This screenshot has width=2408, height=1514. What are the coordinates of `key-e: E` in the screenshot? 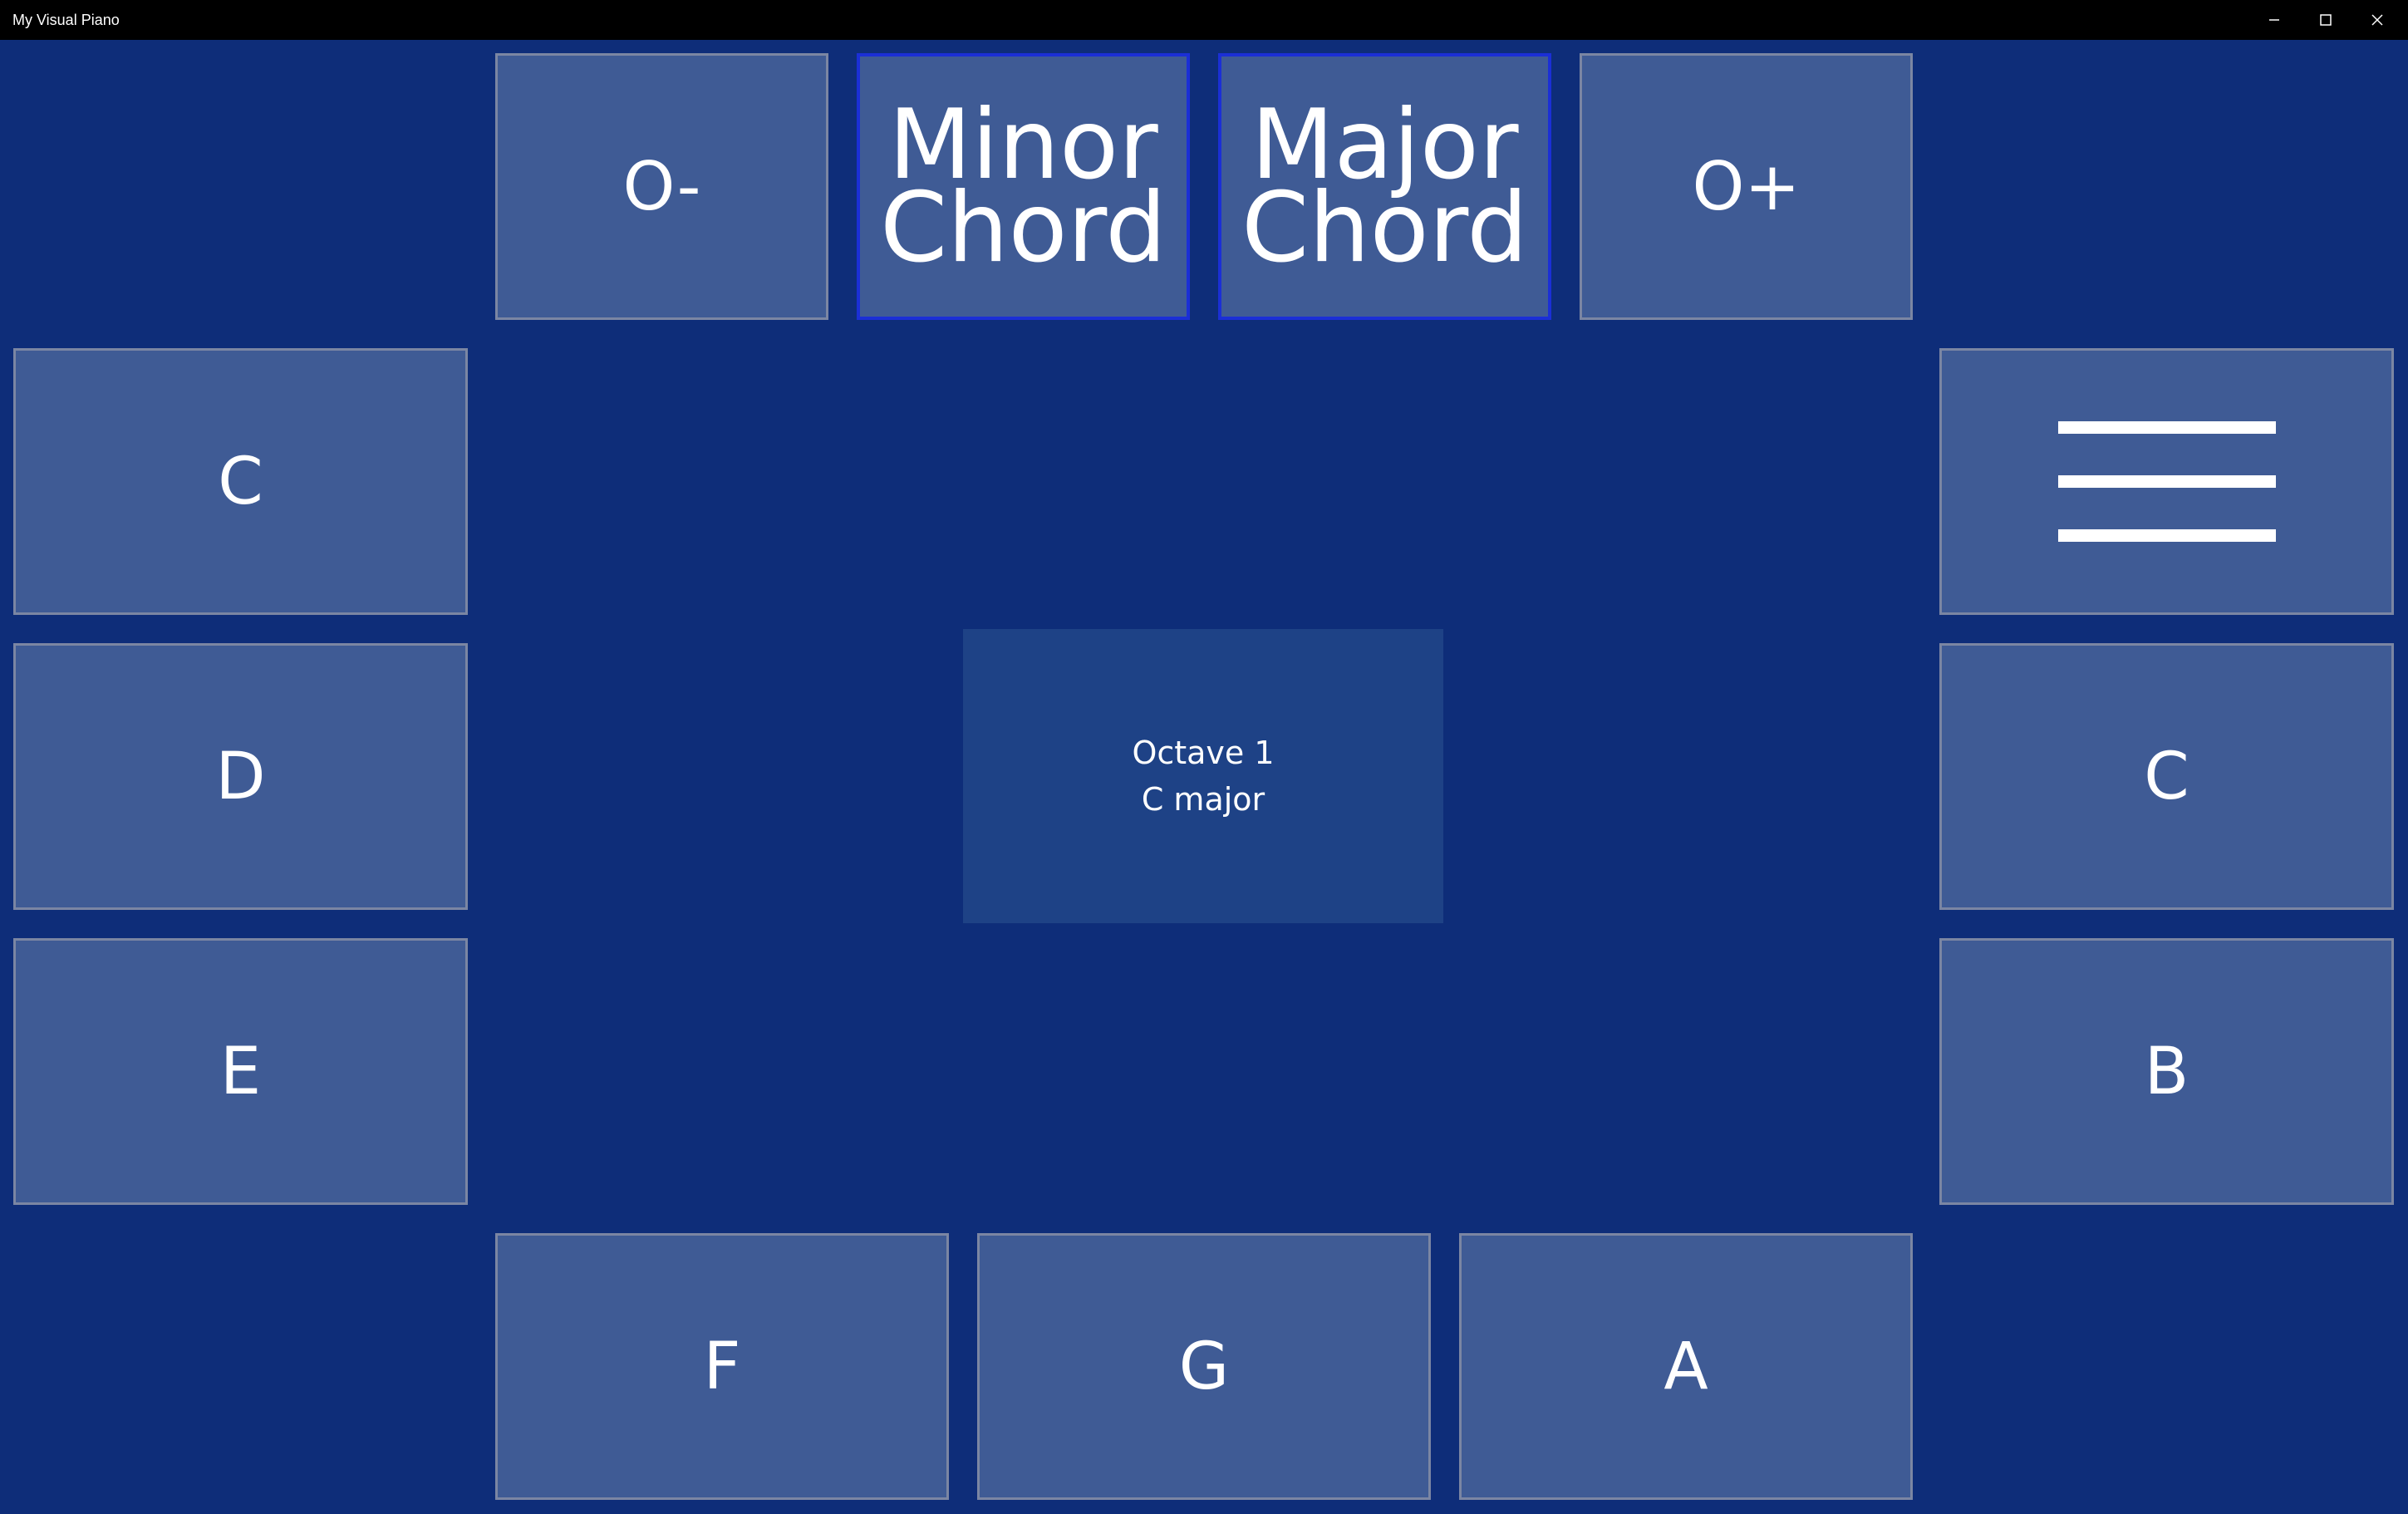 It's located at (240, 1071).